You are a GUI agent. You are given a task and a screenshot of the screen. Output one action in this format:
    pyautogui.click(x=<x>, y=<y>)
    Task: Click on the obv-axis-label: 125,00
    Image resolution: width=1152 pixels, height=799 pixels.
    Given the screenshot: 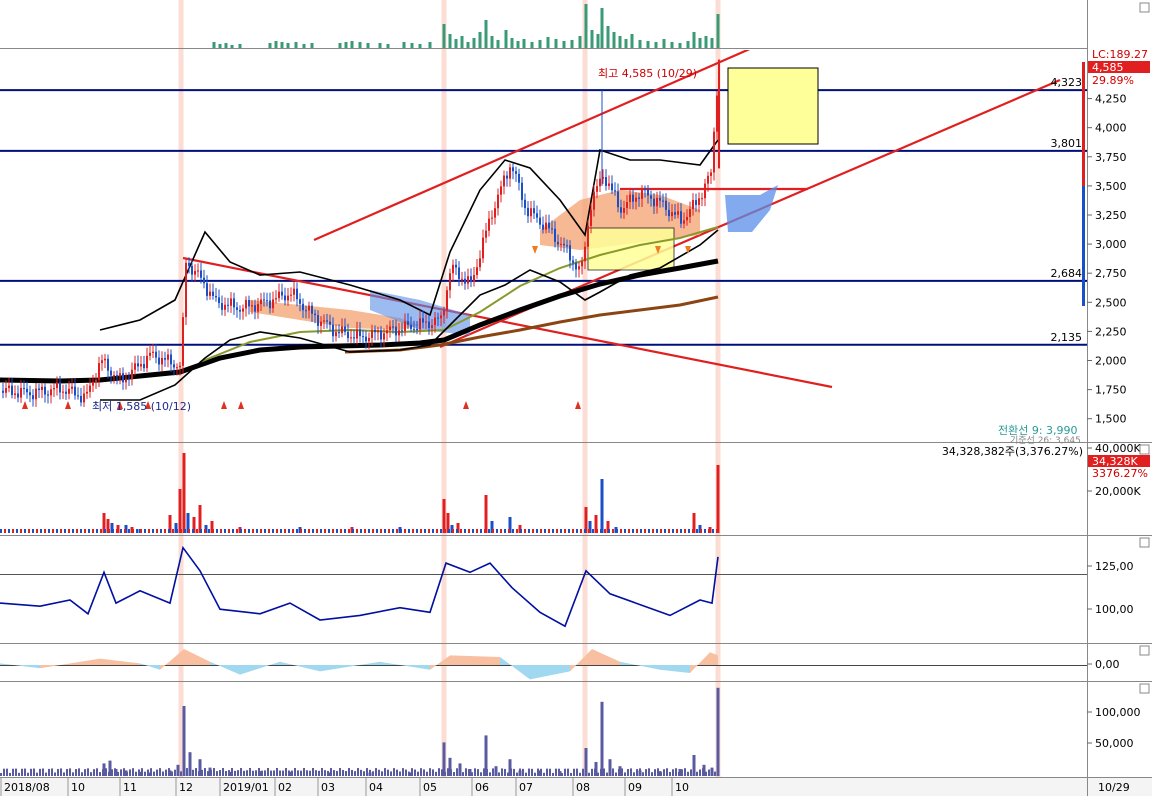 What is the action you would take?
    pyautogui.click(x=1114, y=566)
    